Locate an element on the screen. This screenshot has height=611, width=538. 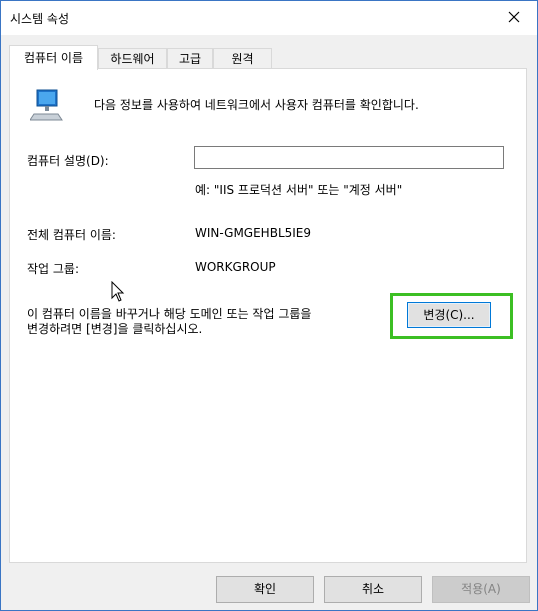
close-icon is located at coordinates (514, 17).